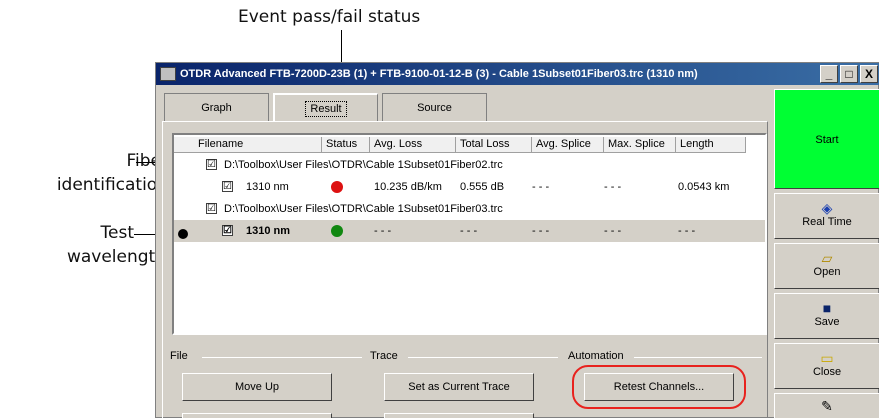  I want to click on col-avg-loss: Avg. Loss, so click(413, 145).